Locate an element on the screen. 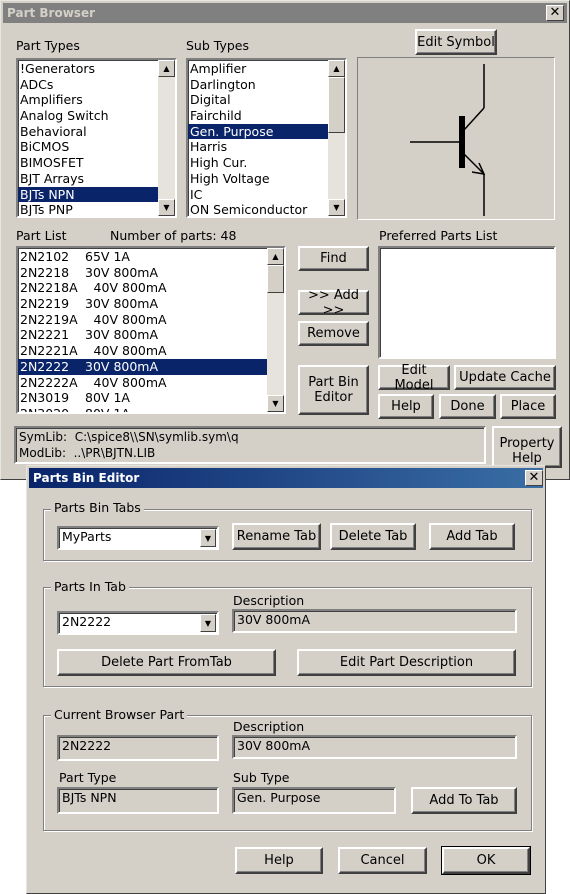 This screenshot has height=894, width=570. part-type-item: ADCs is located at coordinates (88, 85).